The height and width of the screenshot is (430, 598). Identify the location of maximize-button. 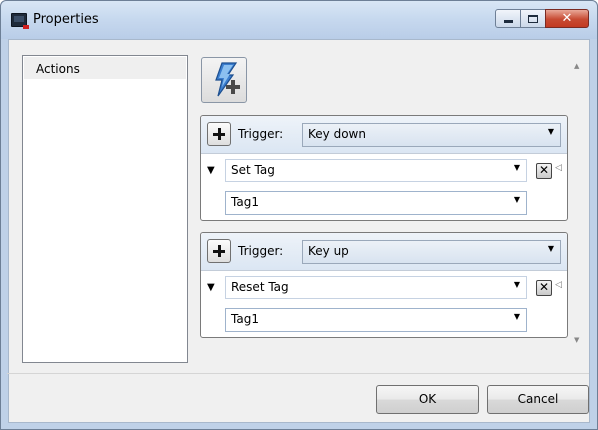
(533, 18).